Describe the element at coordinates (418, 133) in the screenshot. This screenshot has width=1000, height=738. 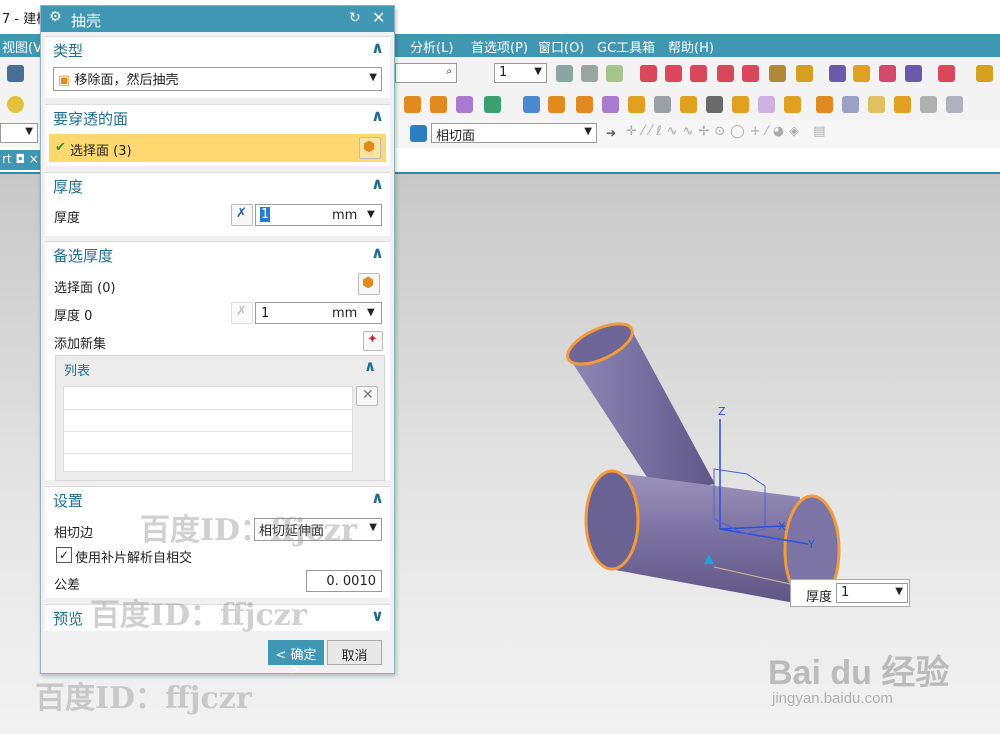
I see `snap-face-icon` at that location.